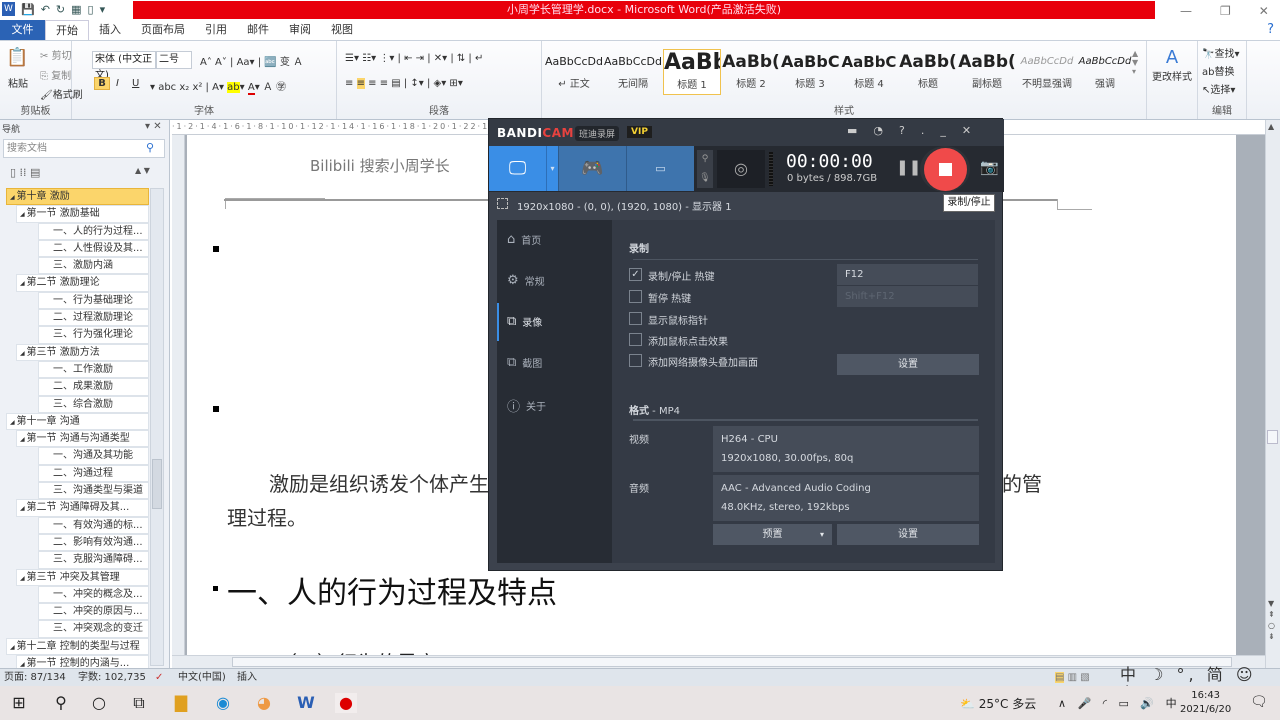 The width and height of the screenshot is (1280, 720). What do you see at coordinates (82, 577) in the screenshot?
I see `nav-heading-item: ◢ 第三节 冲突及其管理` at bounding box center [82, 577].